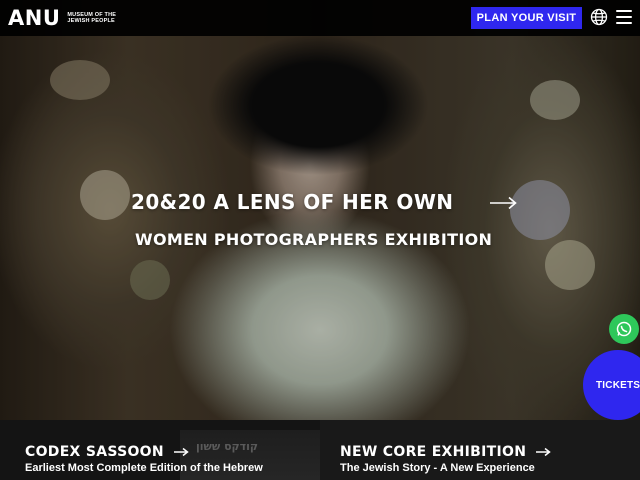 The height and width of the screenshot is (480, 640). I want to click on whatsapp-button, so click(624, 329).